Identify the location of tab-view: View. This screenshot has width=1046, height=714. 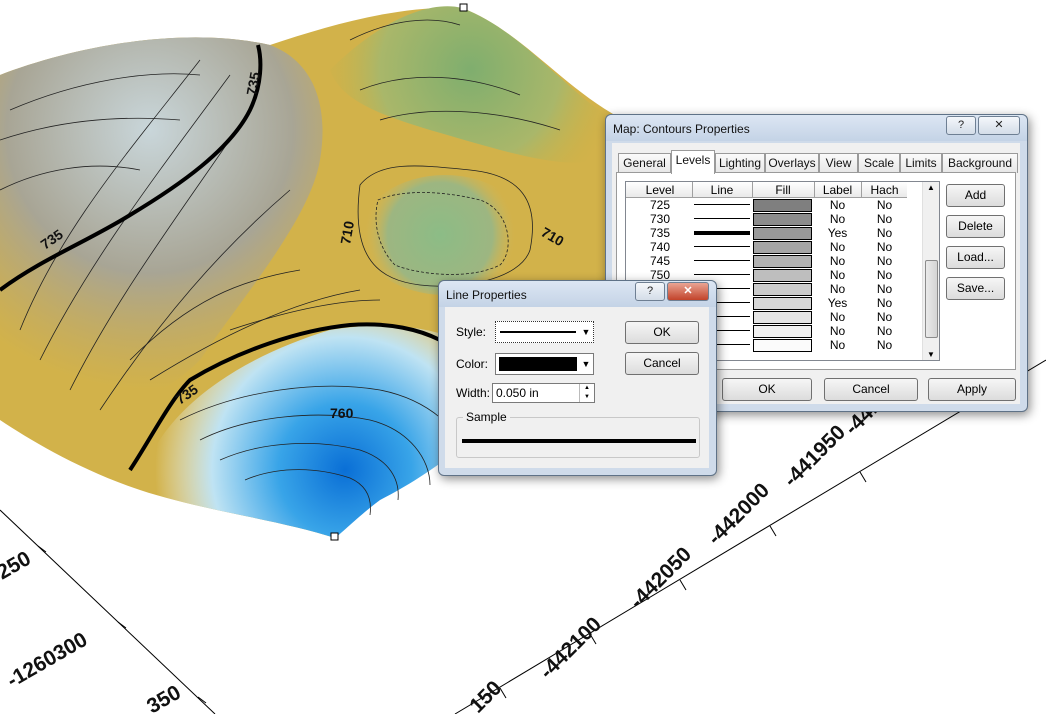
(838, 163).